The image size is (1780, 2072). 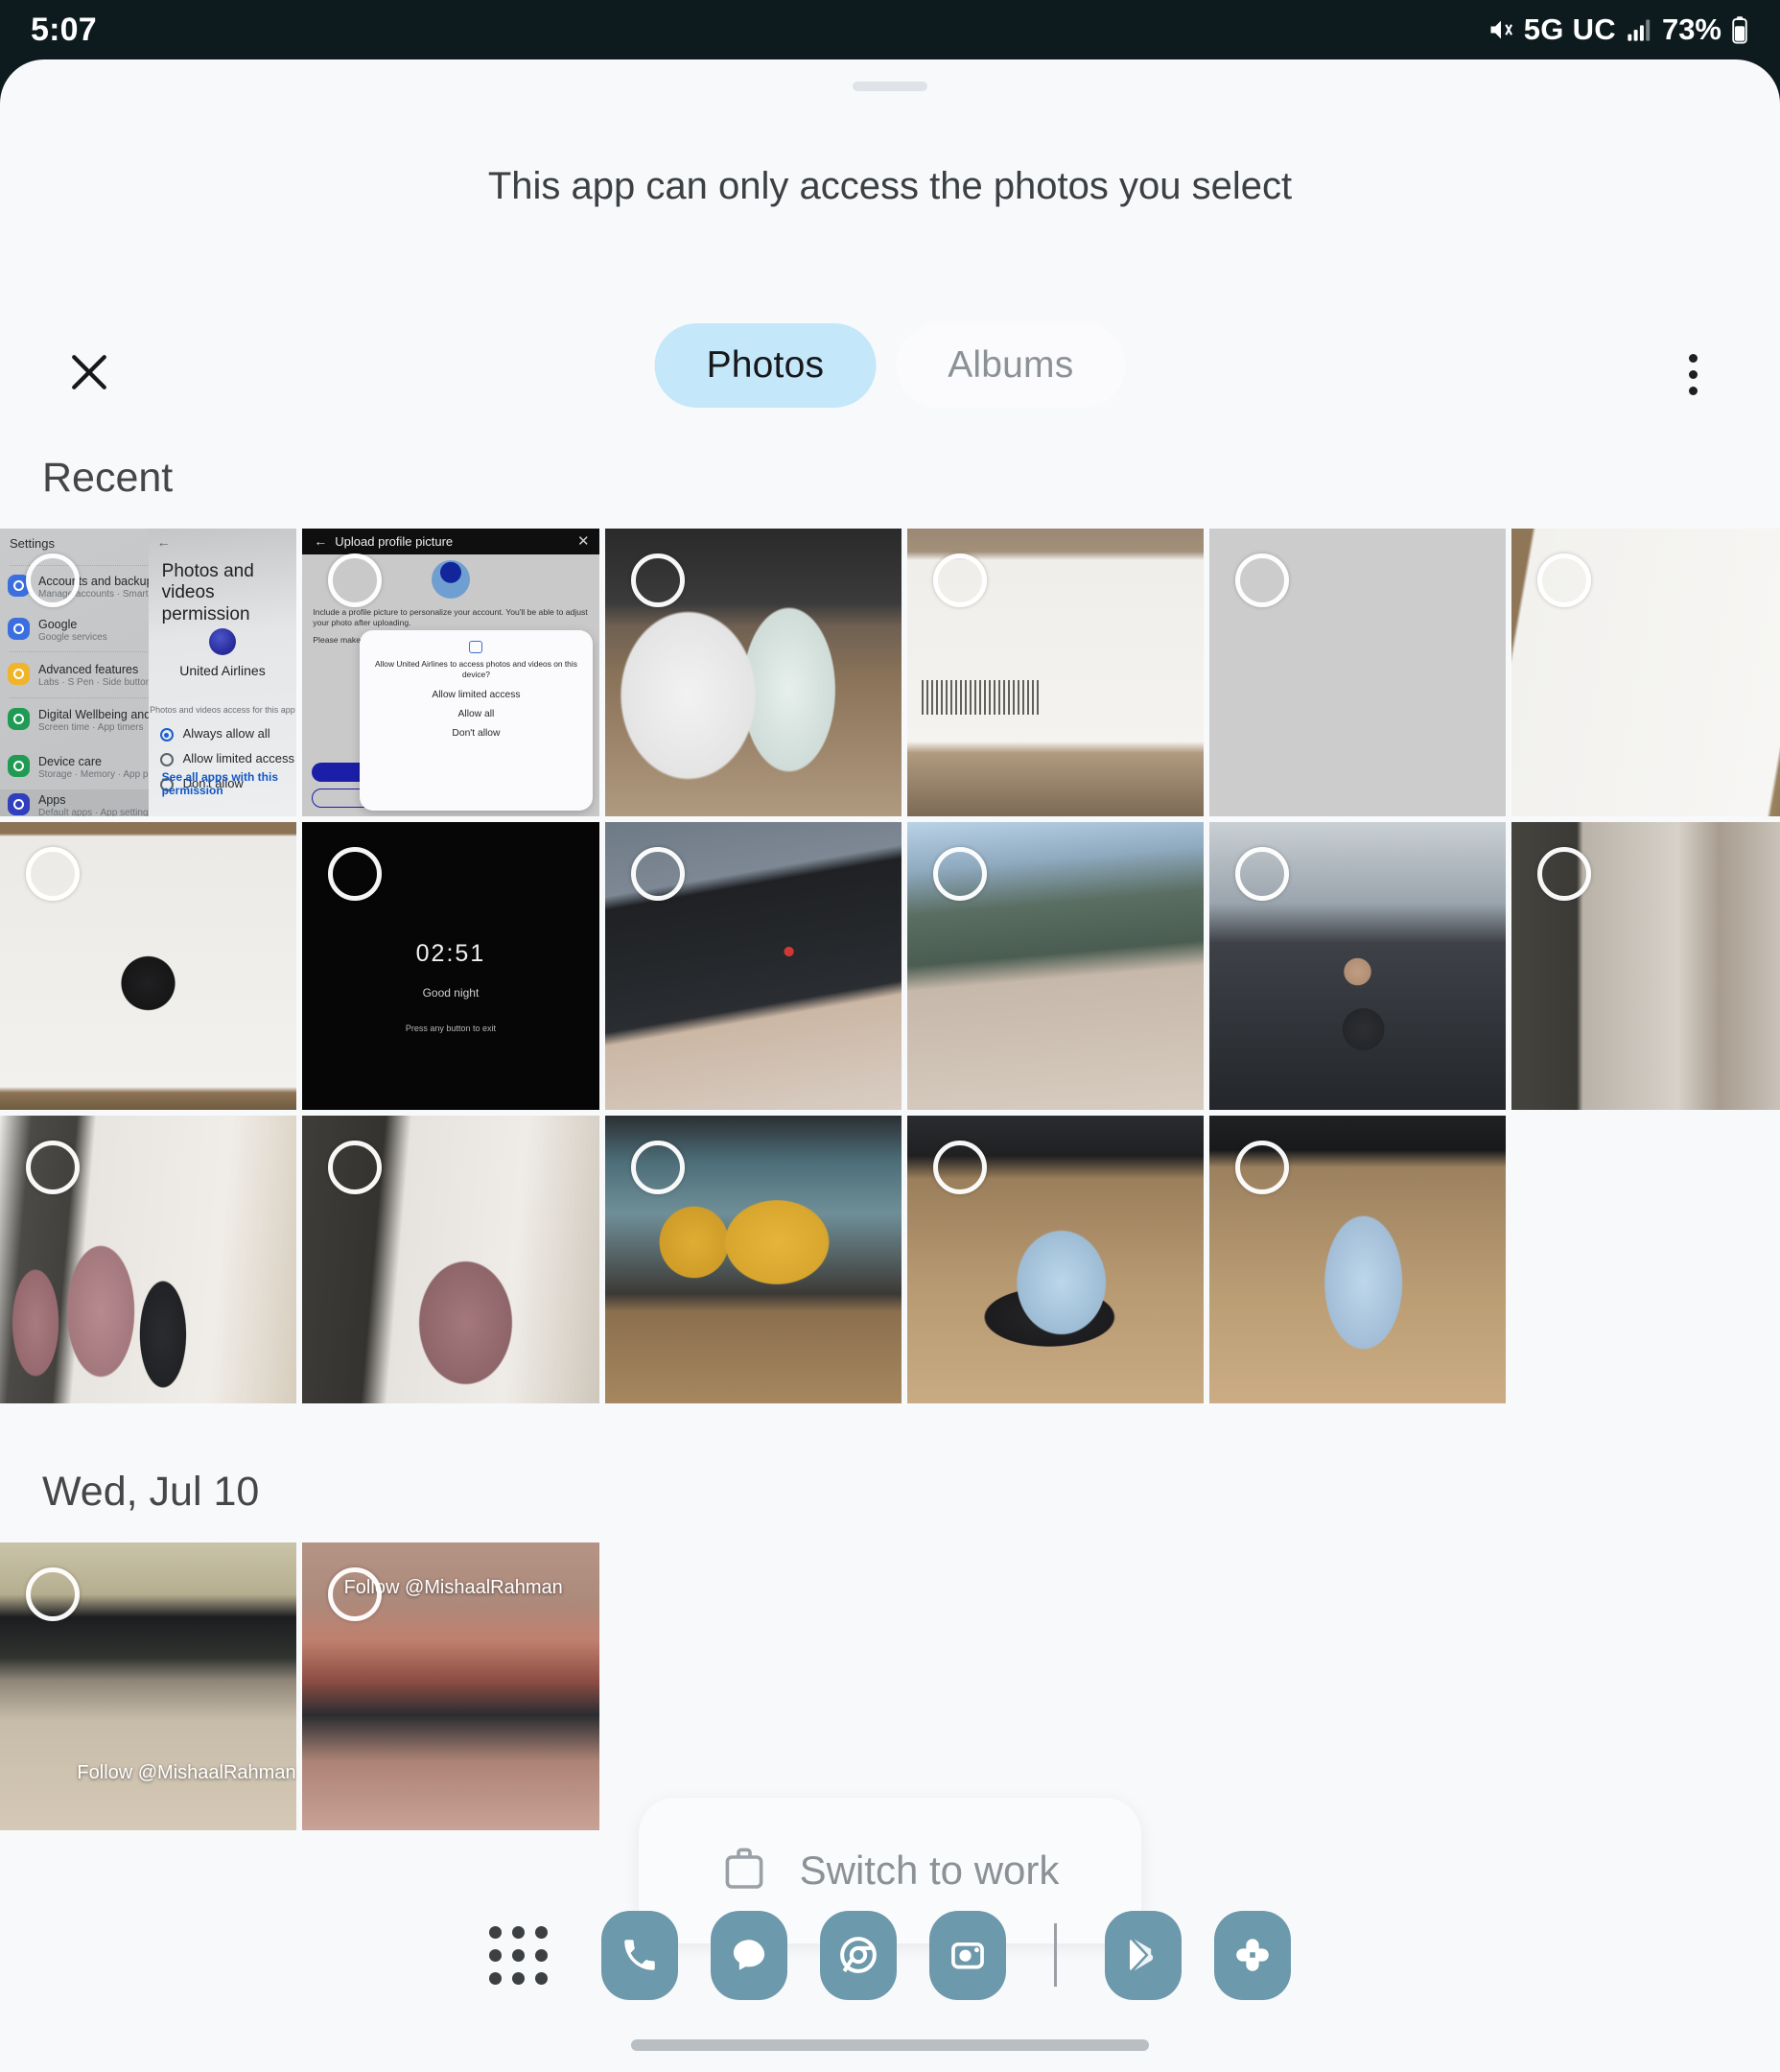 What do you see at coordinates (1569, 29) in the screenshot?
I see `network-type-label: 5G UC` at bounding box center [1569, 29].